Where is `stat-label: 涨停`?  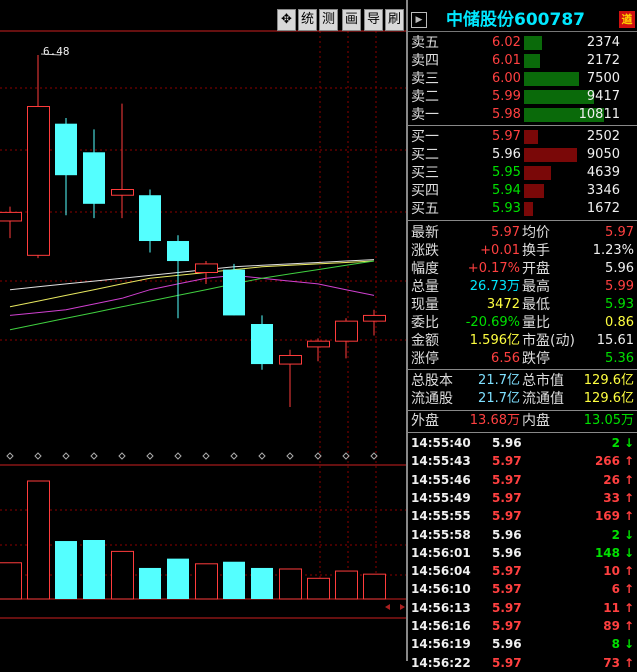 stat-label: 涨停 is located at coordinates (425, 359).